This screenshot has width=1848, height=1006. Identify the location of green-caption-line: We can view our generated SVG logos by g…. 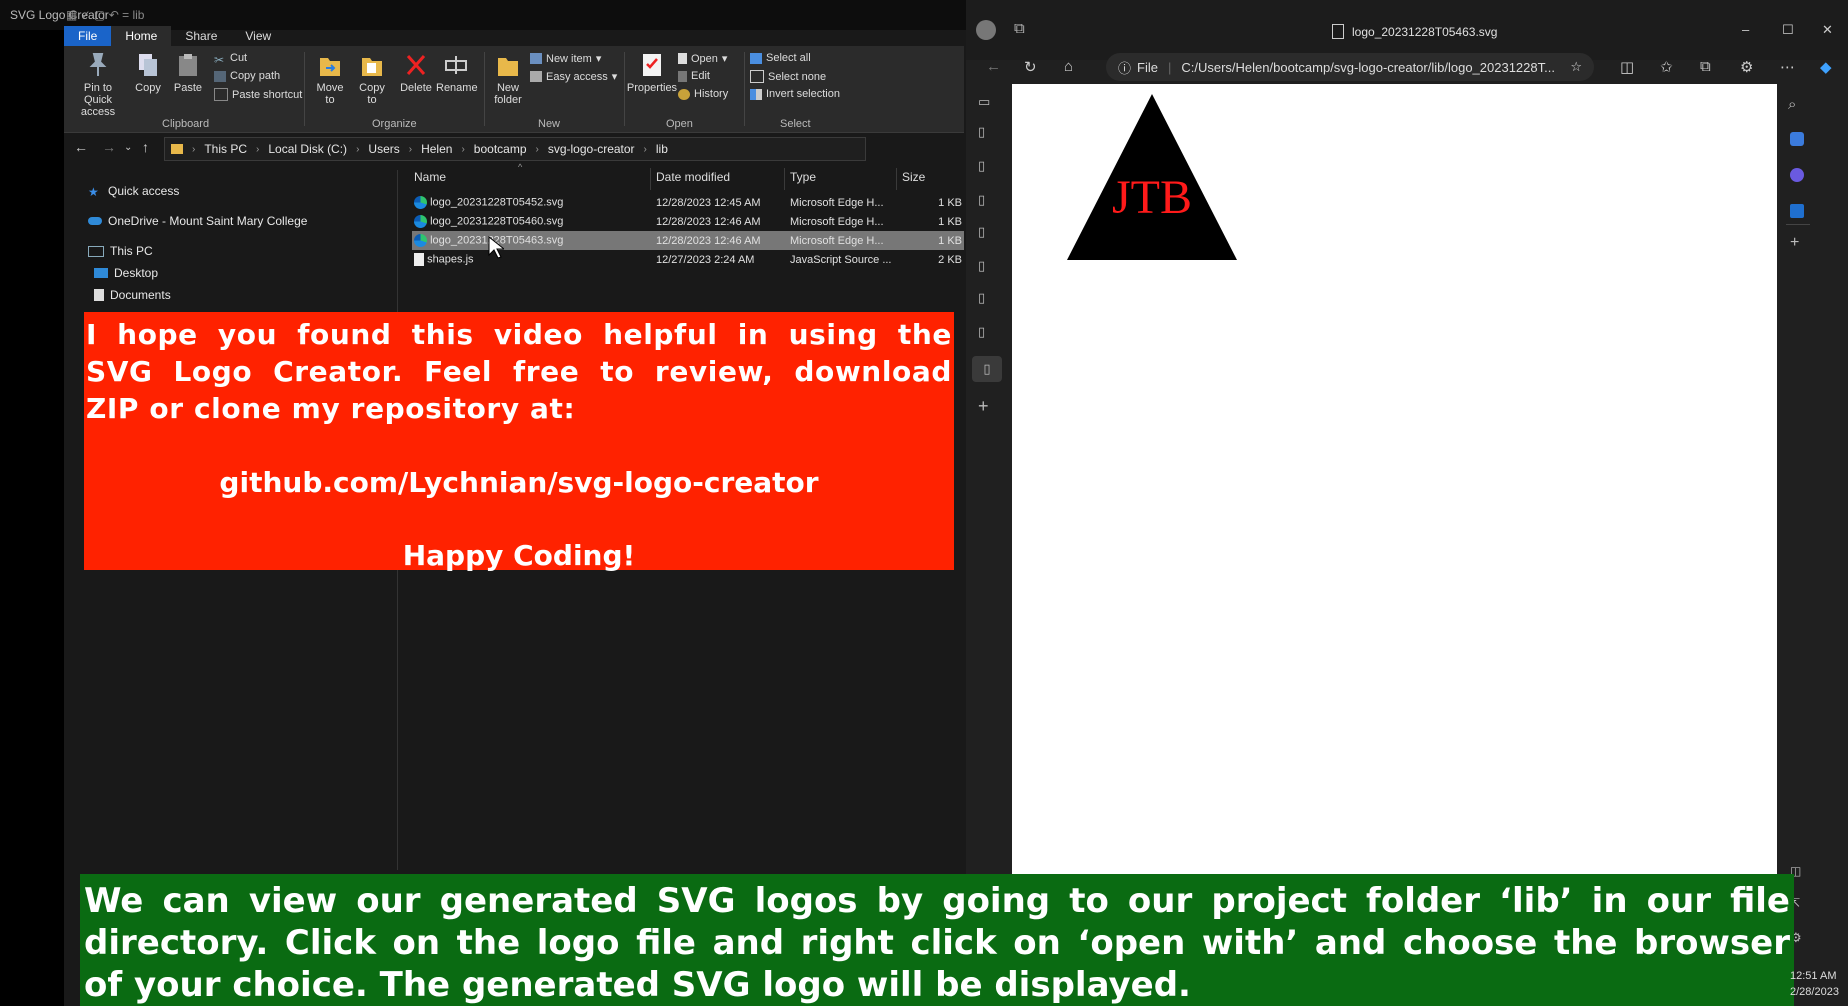
(937, 901).